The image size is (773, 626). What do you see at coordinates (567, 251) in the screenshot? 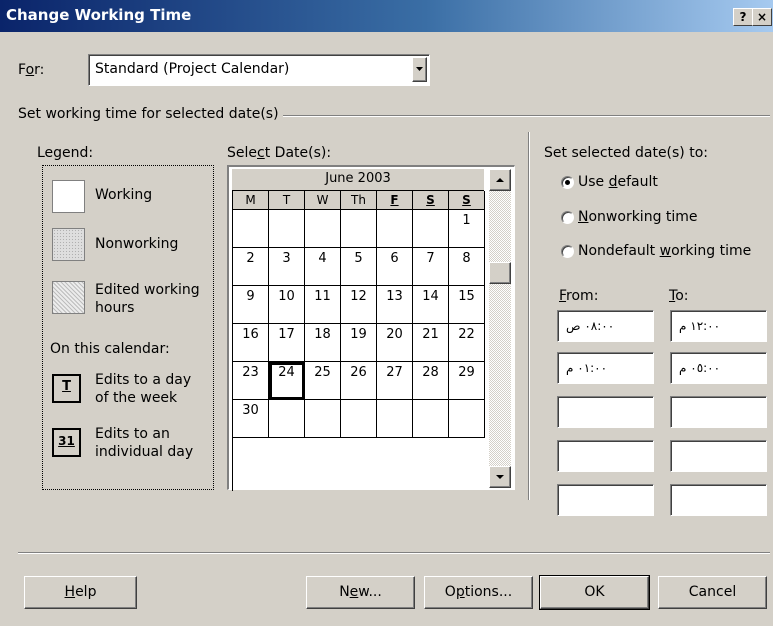
I see `radio-nondefault` at bounding box center [567, 251].